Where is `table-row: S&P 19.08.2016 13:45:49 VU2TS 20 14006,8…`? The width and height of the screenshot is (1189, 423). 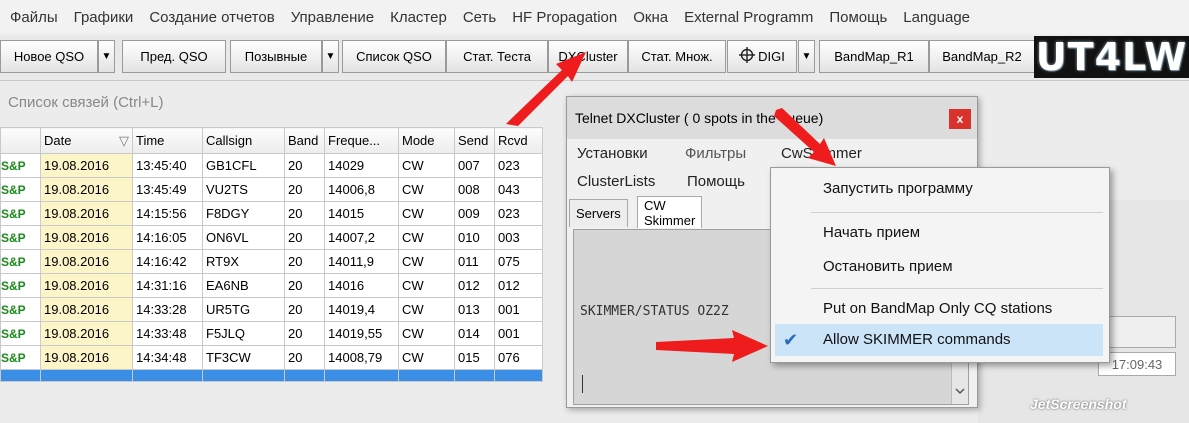 table-row: S&P 19.08.2016 13:45:49 VU2TS 20 14006,8… is located at coordinates (271, 189).